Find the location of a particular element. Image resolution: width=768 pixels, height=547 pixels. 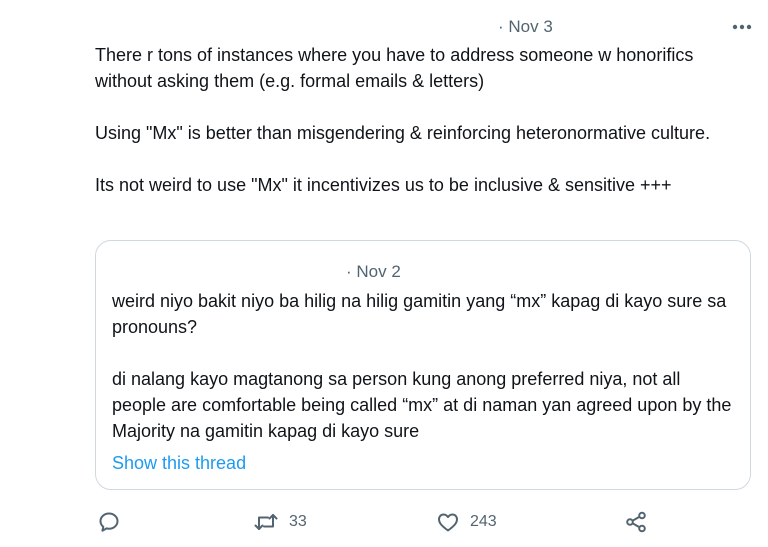

reply-icon is located at coordinates (109, 522).